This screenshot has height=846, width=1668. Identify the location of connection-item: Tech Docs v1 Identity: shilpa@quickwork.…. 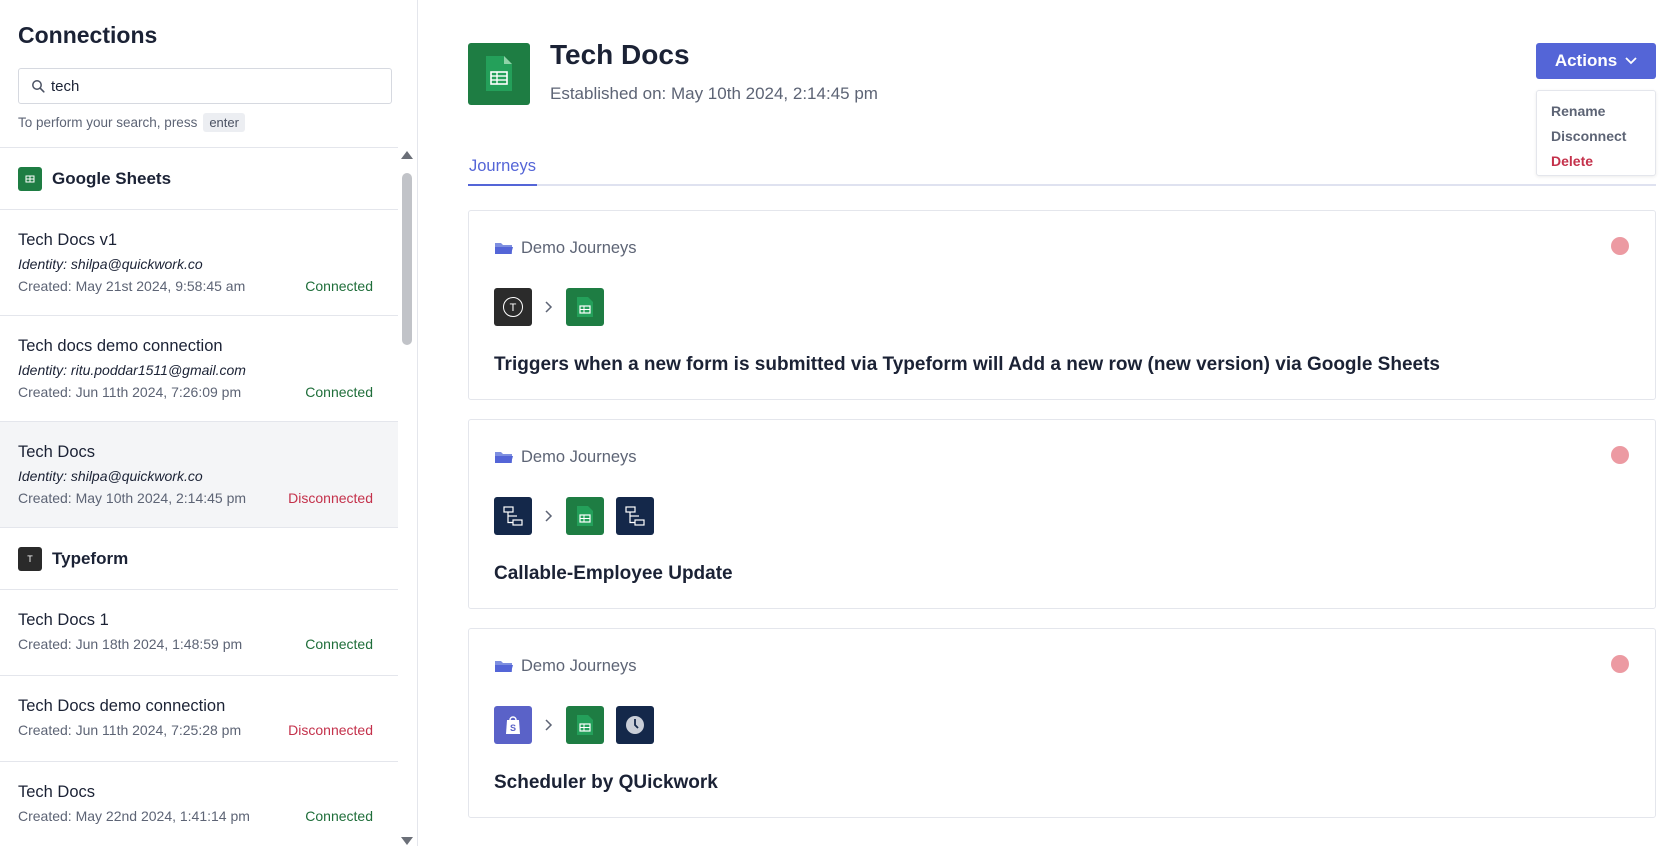
(199, 263).